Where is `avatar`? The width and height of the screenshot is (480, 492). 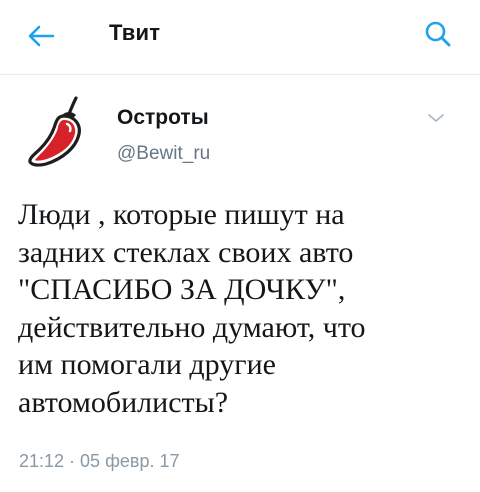
avatar is located at coordinates (57, 132).